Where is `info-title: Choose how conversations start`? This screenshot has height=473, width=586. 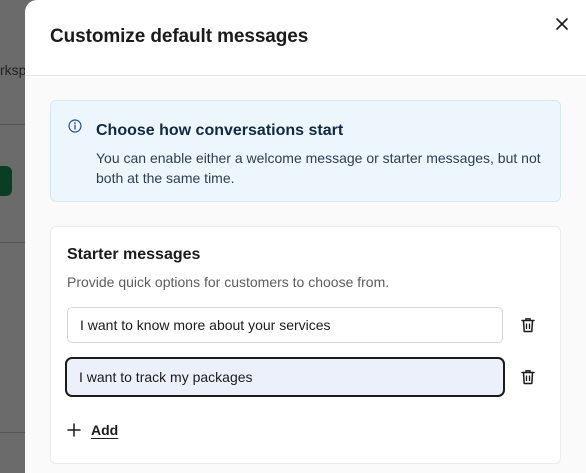
info-title: Choose how conversations start is located at coordinates (220, 130).